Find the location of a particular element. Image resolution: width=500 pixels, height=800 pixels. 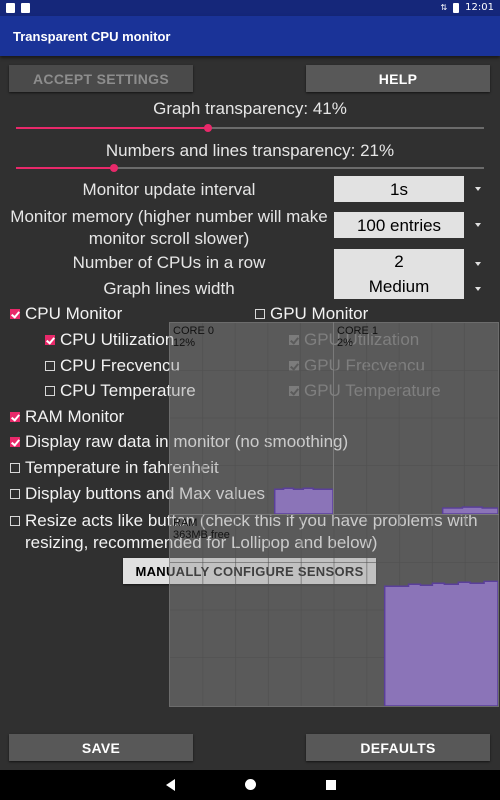

app-title: Transparent CPU monitor is located at coordinates (92, 36).